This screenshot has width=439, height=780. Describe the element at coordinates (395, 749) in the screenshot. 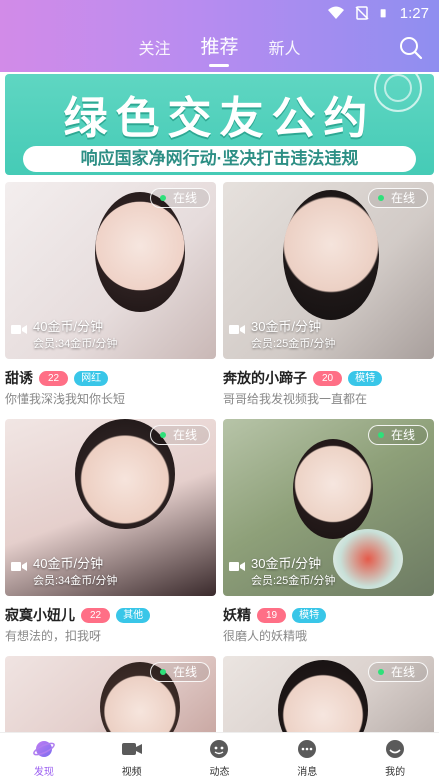

I see `profile-icon` at that location.